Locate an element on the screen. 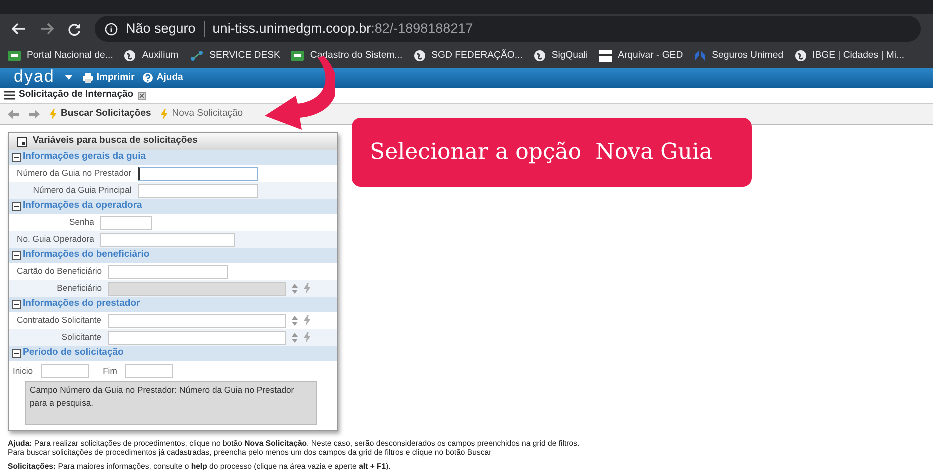  panel-title: Variáveis para busca de solicitações is located at coordinates (115, 141).